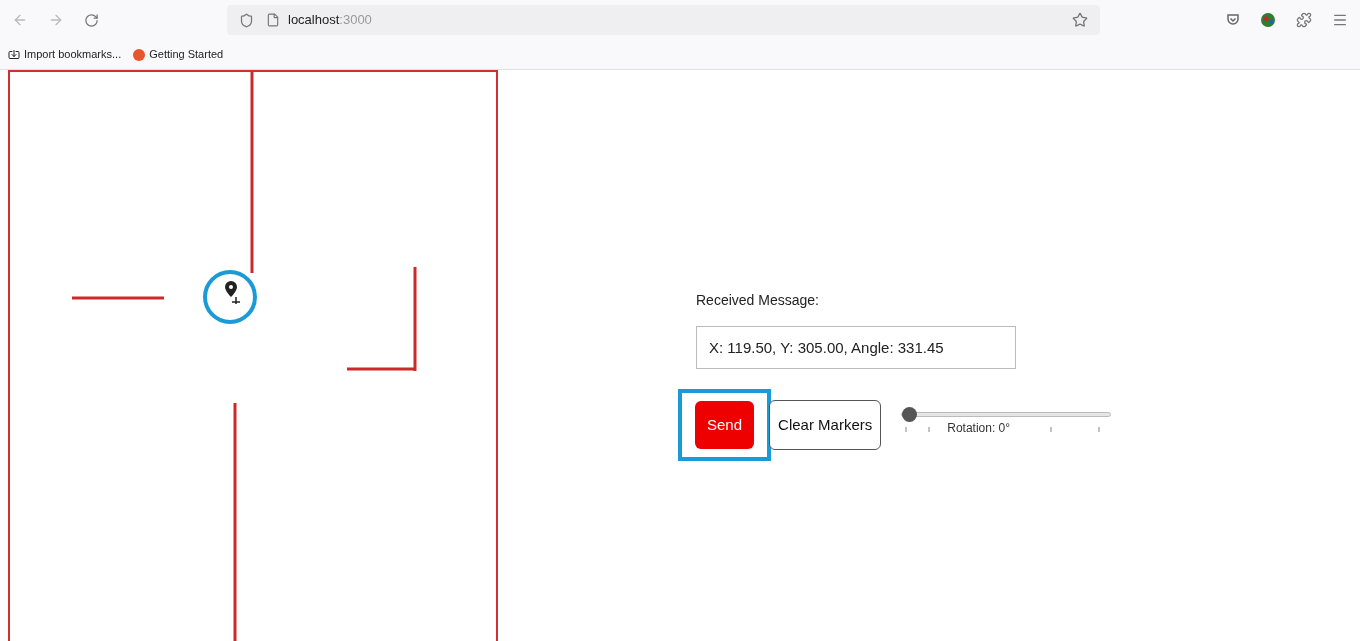  I want to click on menu-icon, so click(1340, 20).